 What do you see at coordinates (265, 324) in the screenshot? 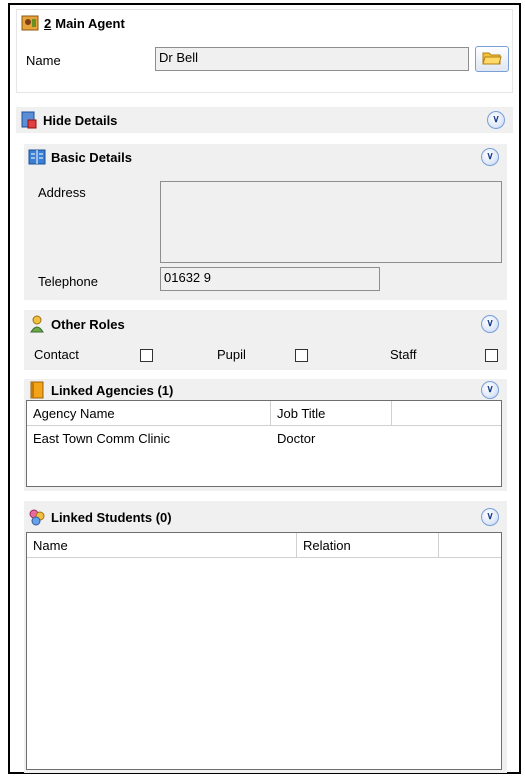
I see `other-roles-header: Other Roles ∨` at bounding box center [265, 324].